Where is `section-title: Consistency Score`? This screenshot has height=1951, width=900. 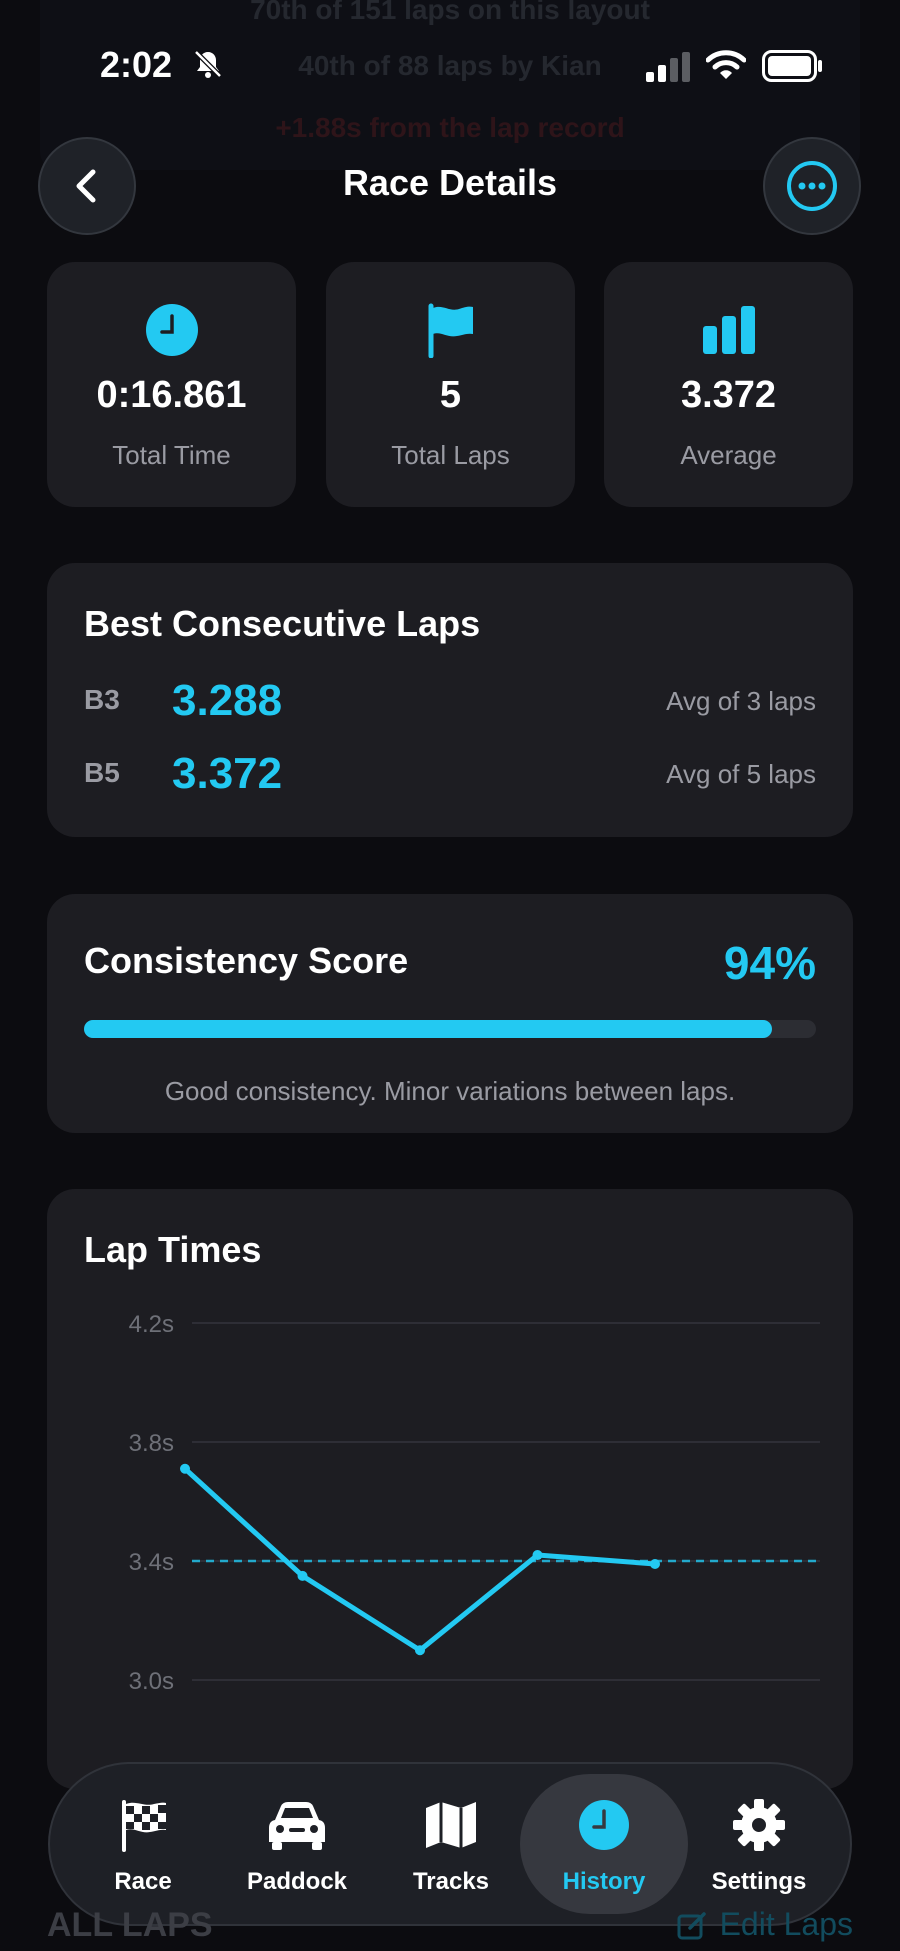
section-title: Consistency Score is located at coordinates (246, 960).